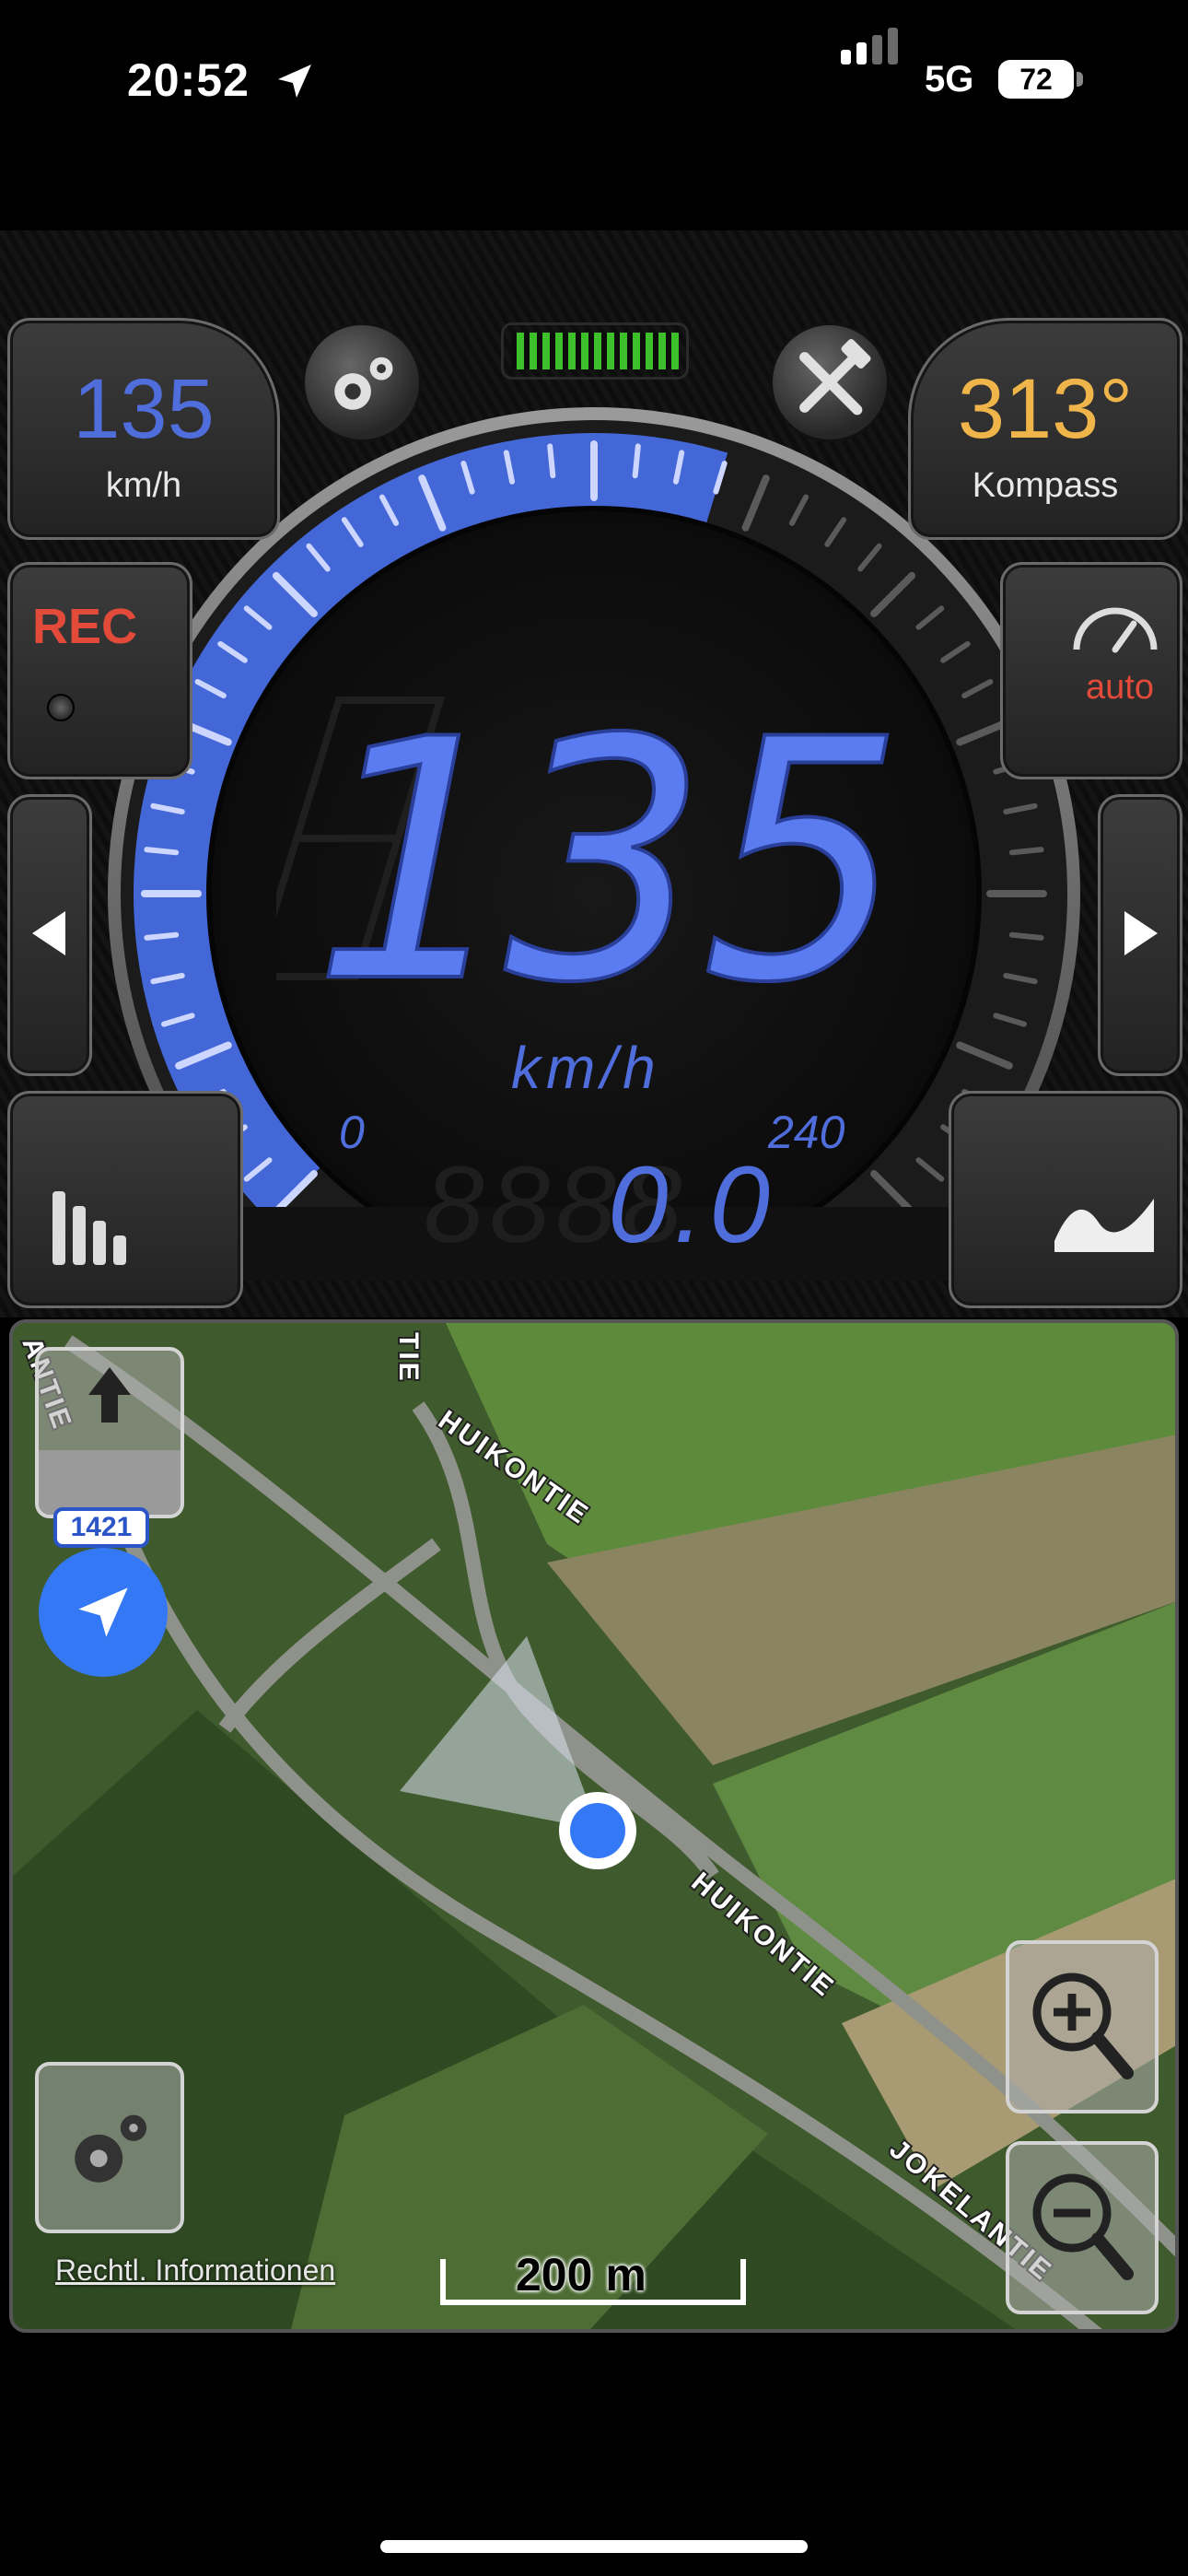 The height and width of the screenshot is (2576, 1188). Describe the element at coordinates (85, 626) in the screenshot. I see `rec-label: REC` at that location.